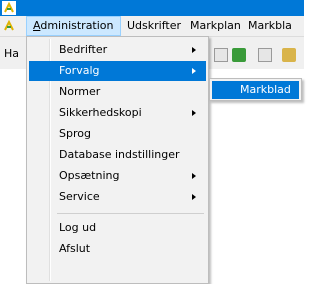 This screenshot has width=320, height=284. What do you see at coordinates (117, 71) in the screenshot?
I see `menu-item-forvalg: Forvalg` at bounding box center [117, 71].